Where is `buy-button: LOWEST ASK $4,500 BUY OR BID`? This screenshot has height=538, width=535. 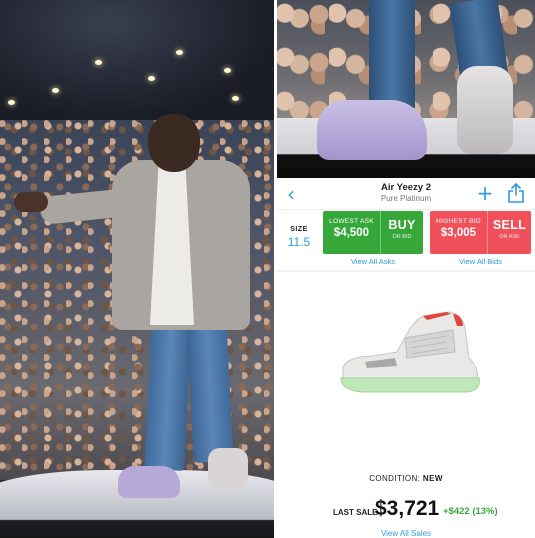 buy-button: LOWEST ASK $4,500 BUY OR BID is located at coordinates (373, 232).